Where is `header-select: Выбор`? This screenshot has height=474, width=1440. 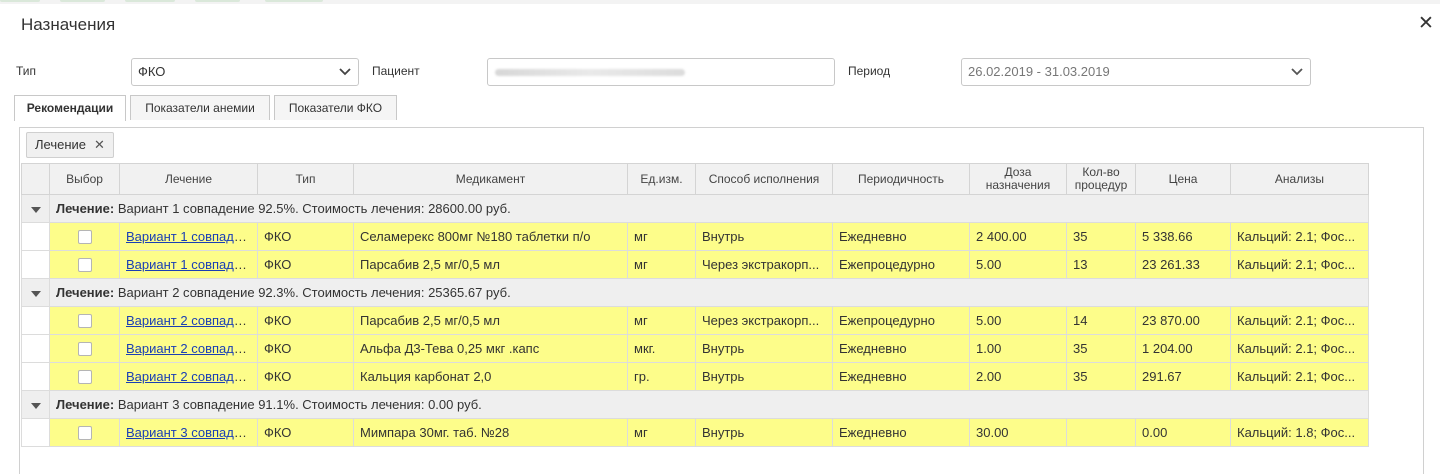 header-select: Выбор is located at coordinates (84, 179).